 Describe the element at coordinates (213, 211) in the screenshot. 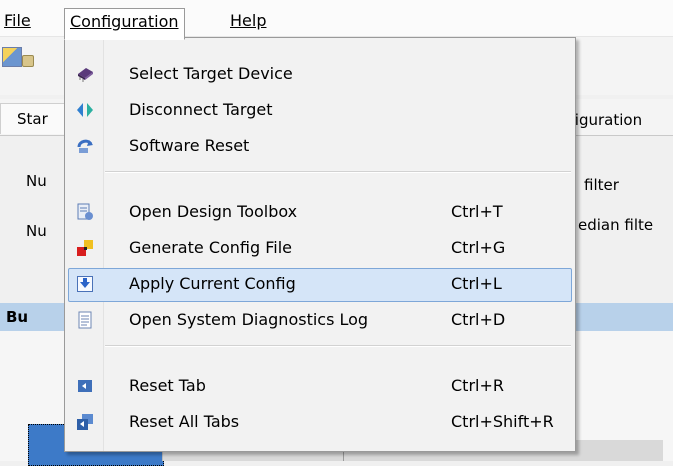

I see `menu-item-label: Open Design Toolbox` at that location.